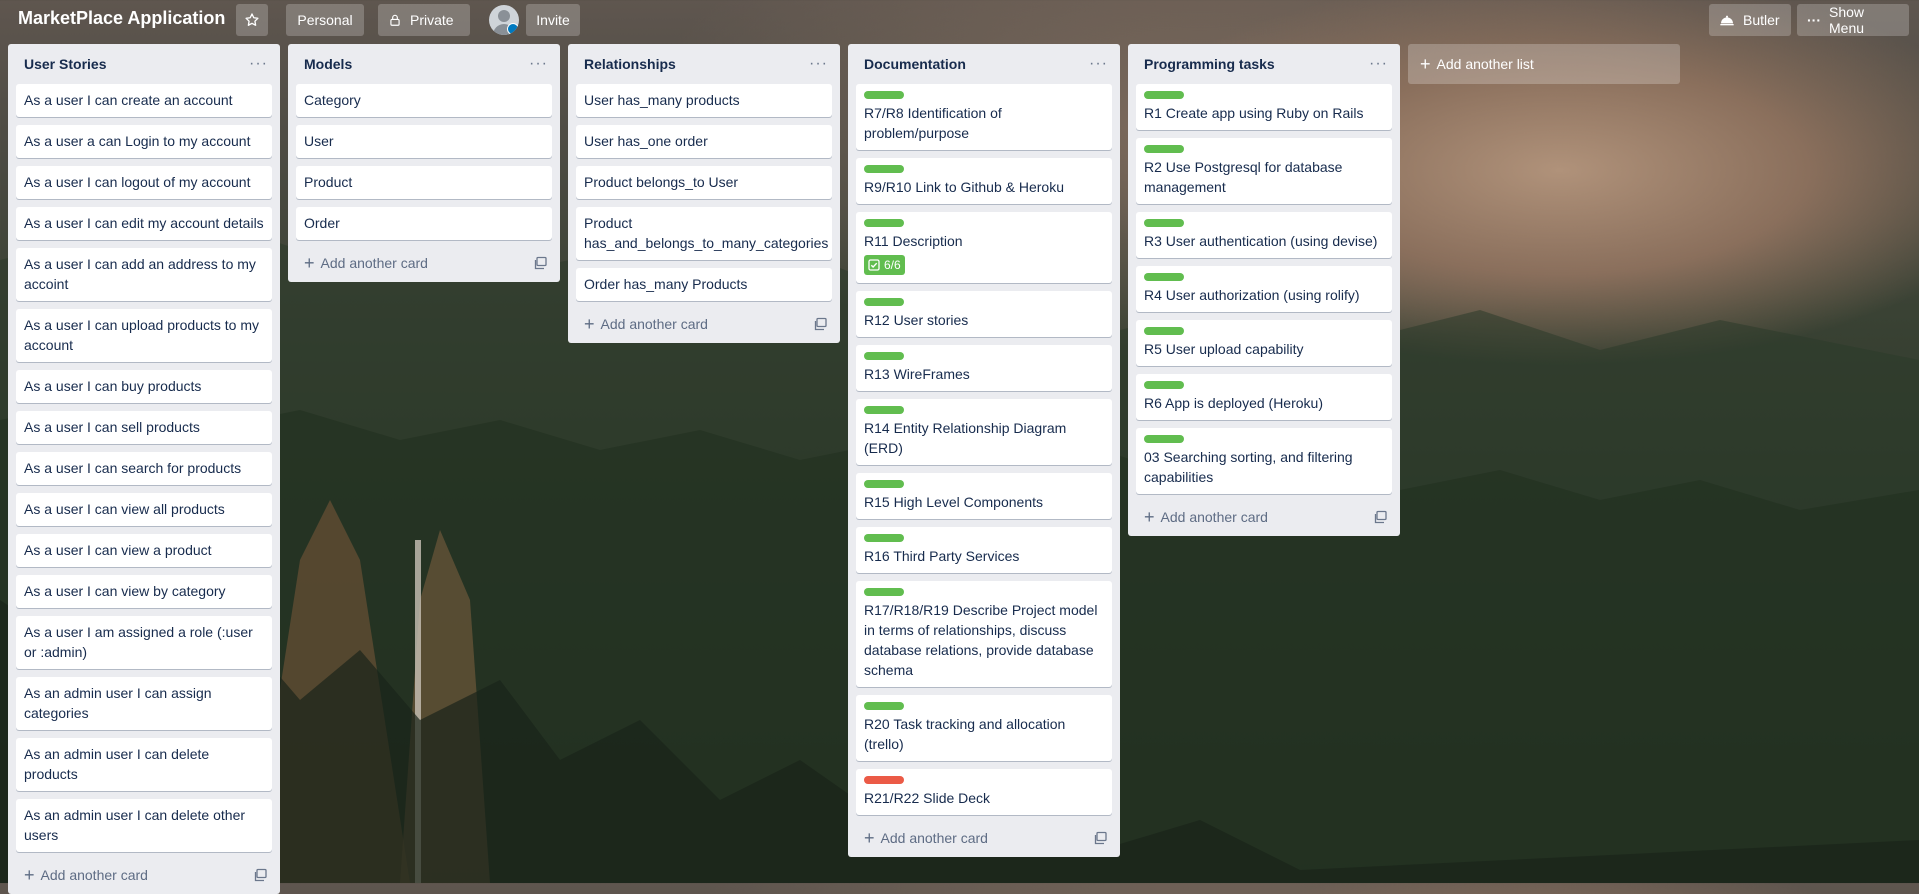  Describe the element at coordinates (424, 141) in the screenshot. I see `card: User` at that location.